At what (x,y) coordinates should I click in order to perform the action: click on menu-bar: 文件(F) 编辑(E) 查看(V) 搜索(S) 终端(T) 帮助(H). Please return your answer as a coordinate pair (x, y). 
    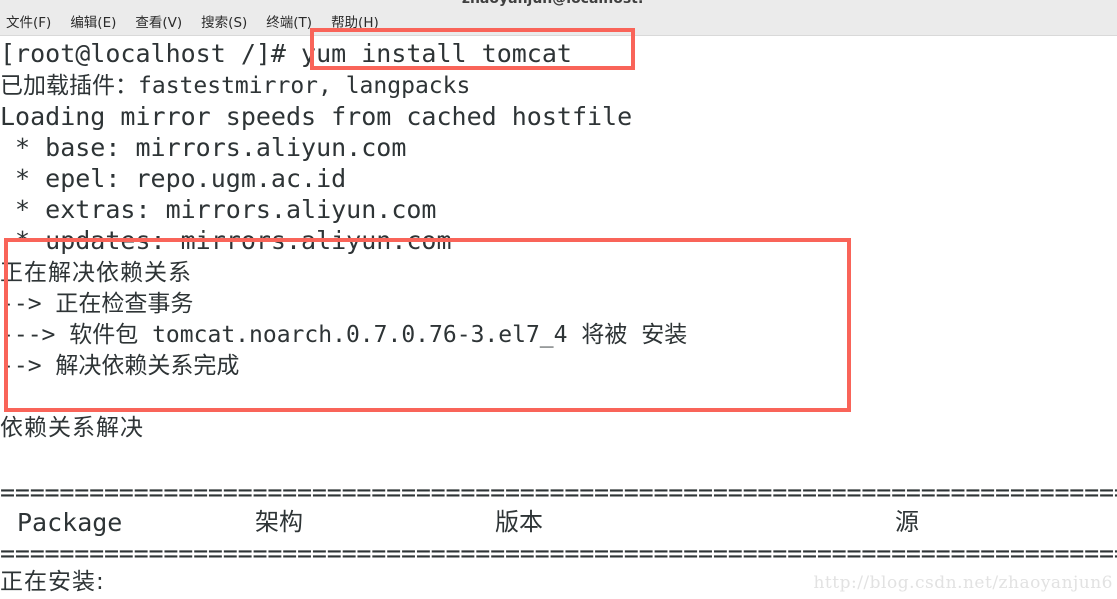
    Looking at the image, I should click on (558, 23).